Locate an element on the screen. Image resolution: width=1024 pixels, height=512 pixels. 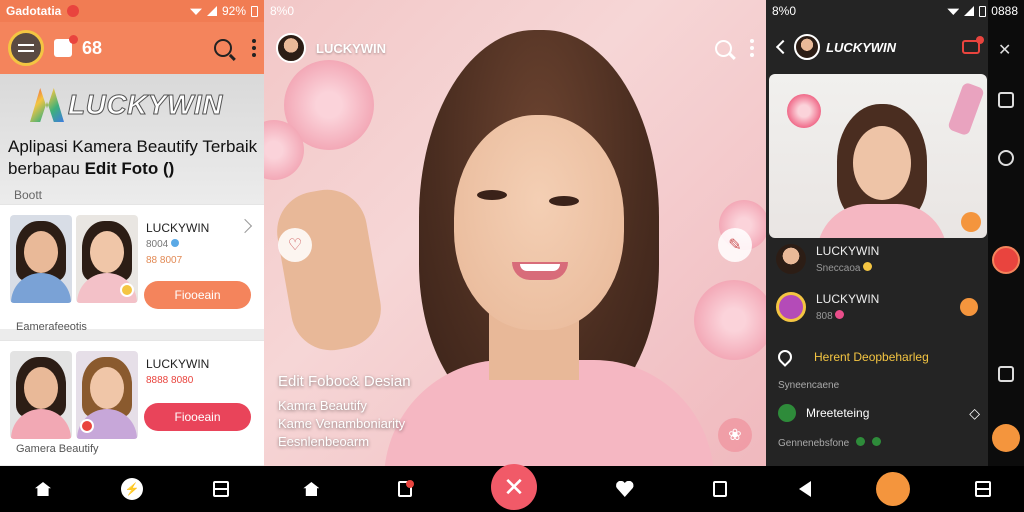
edit-brush-icon: ✎ is located at coordinates (735, 245).